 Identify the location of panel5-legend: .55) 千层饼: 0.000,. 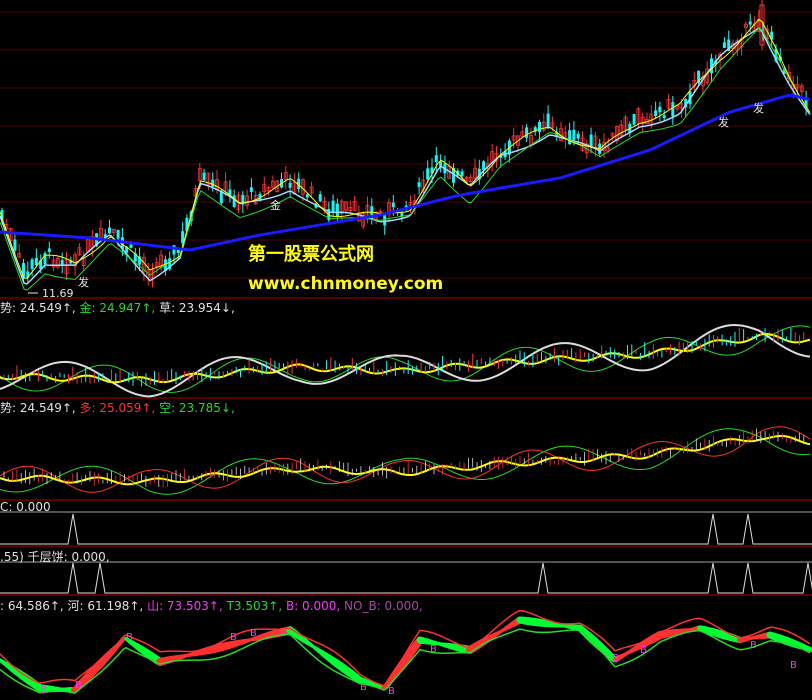
(55, 556).